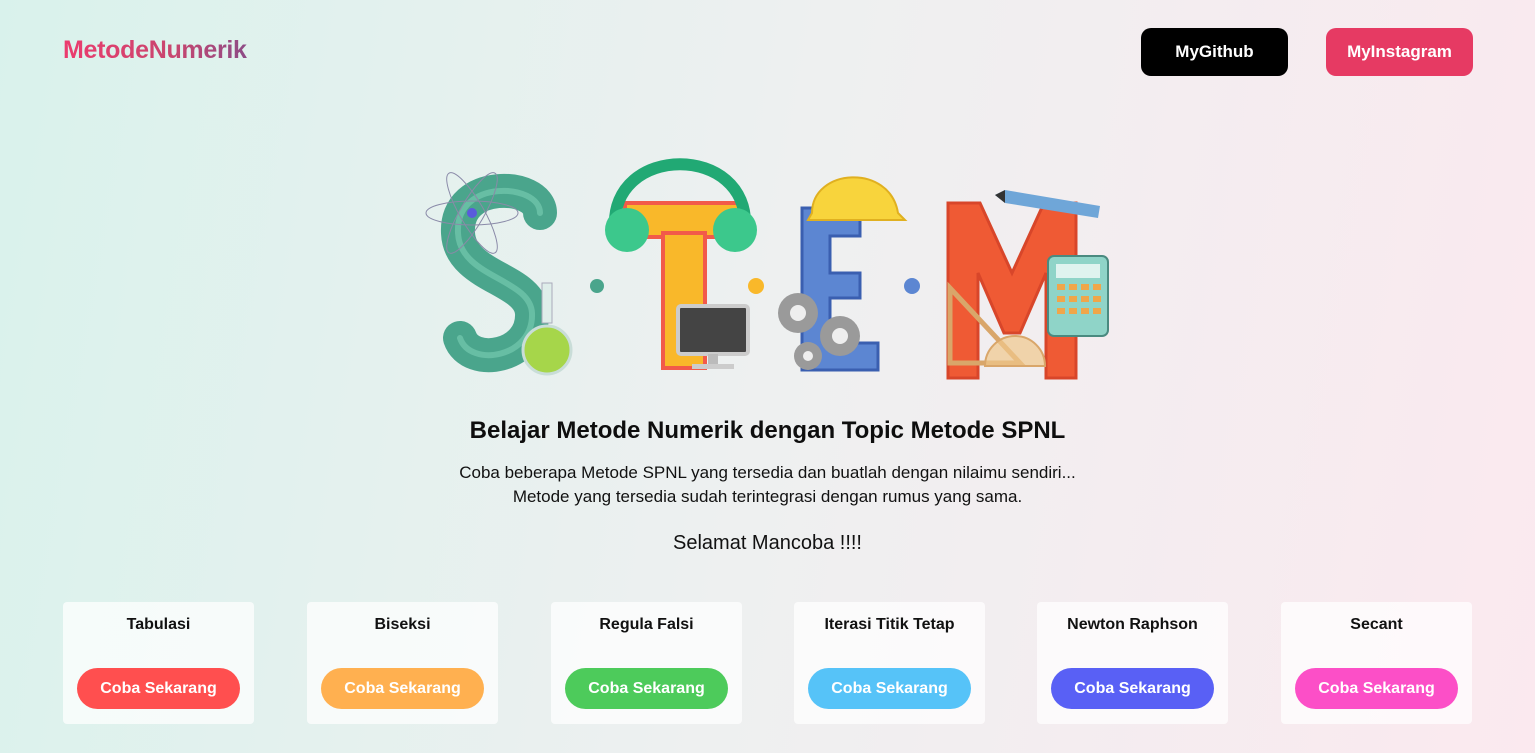 The image size is (1535, 753). I want to click on try-now-button-biseksi: Coba Sekarang, so click(402, 688).